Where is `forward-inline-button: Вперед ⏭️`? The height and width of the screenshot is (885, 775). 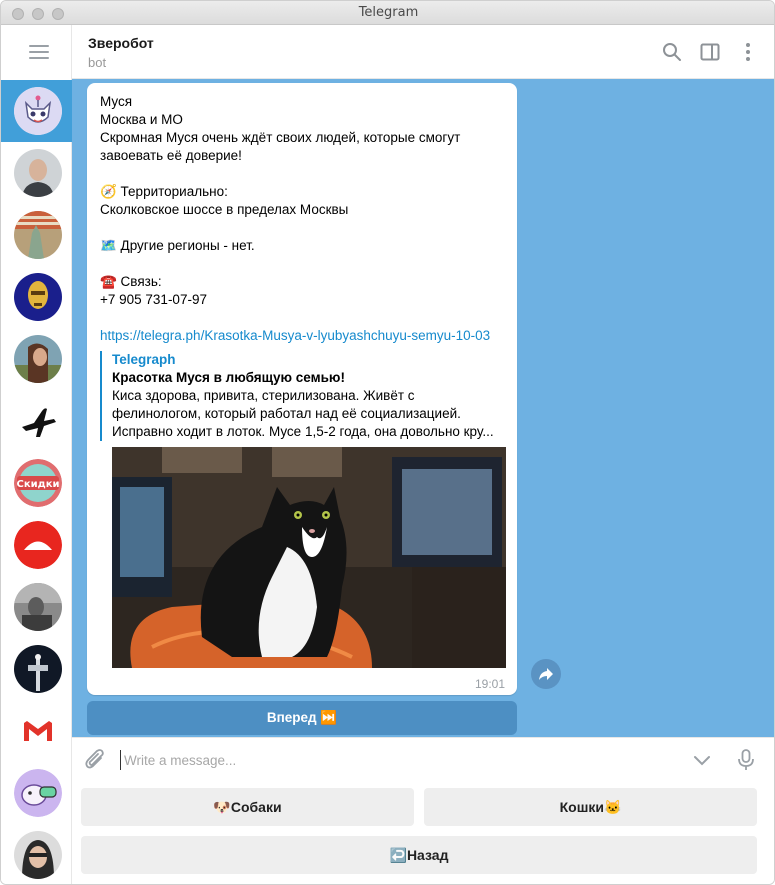 forward-inline-button: Вперед ⏭️ is located at coordinates (302, 718).